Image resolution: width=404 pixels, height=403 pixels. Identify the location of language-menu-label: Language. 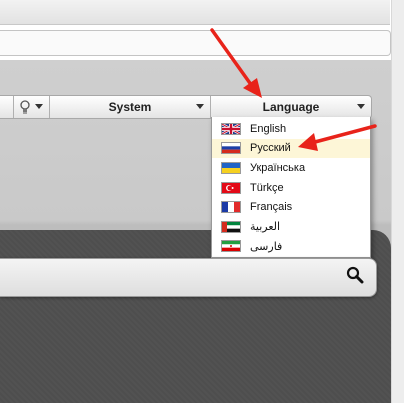
(291, 107).